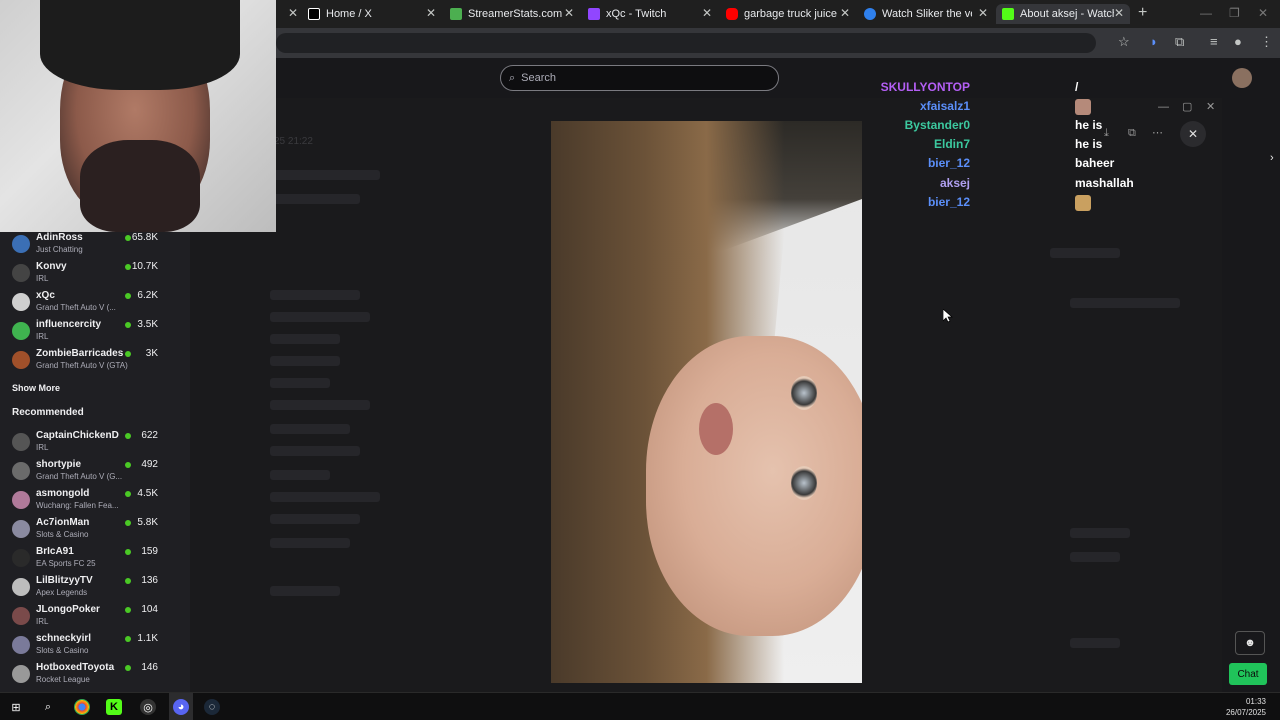 Image resolution: width=1280 pixels, height=720 pixels. What do you see at coordinates (1272, 158) in the screenshot?
I see `chevron-right-icon: ›` at bounding box center [1272, 158].